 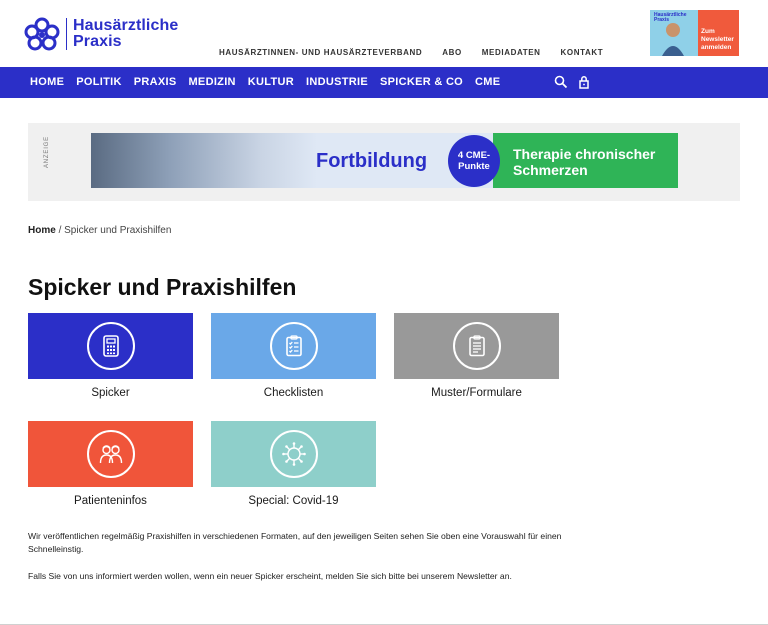 I want to click on topnav-abo: ABO, so click(x=452, y=52).